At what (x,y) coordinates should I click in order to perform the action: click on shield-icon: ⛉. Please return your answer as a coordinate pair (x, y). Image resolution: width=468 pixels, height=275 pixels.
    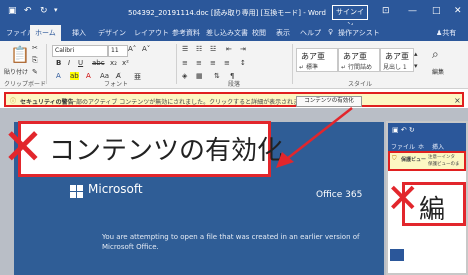
    Looking at the image, I should click on (394, 158).